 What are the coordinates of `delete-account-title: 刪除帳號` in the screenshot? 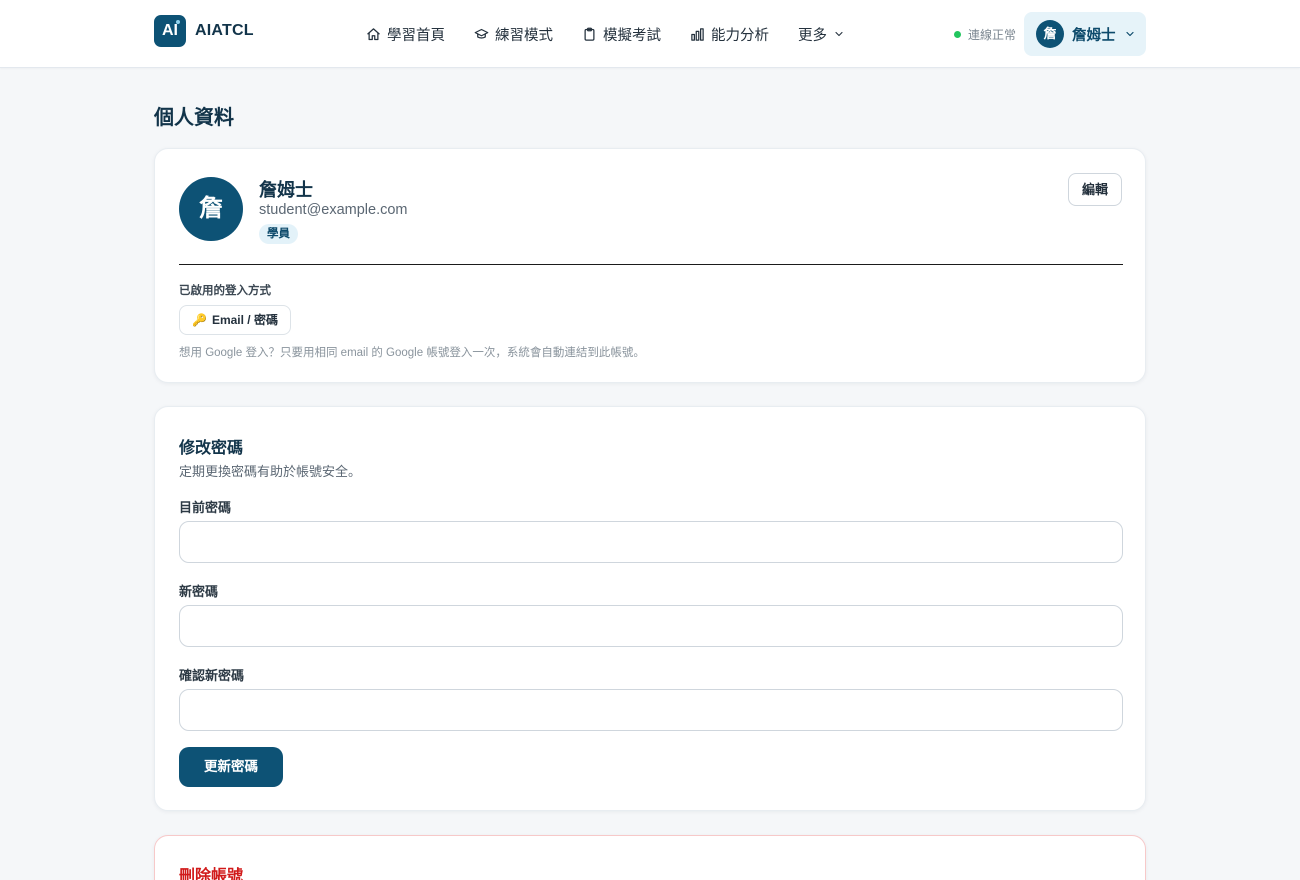 It's located at (211, 874).